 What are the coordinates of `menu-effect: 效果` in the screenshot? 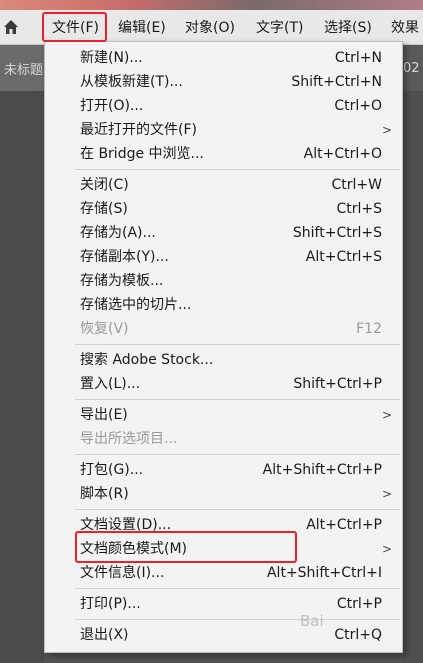 It's located at (405, 27).